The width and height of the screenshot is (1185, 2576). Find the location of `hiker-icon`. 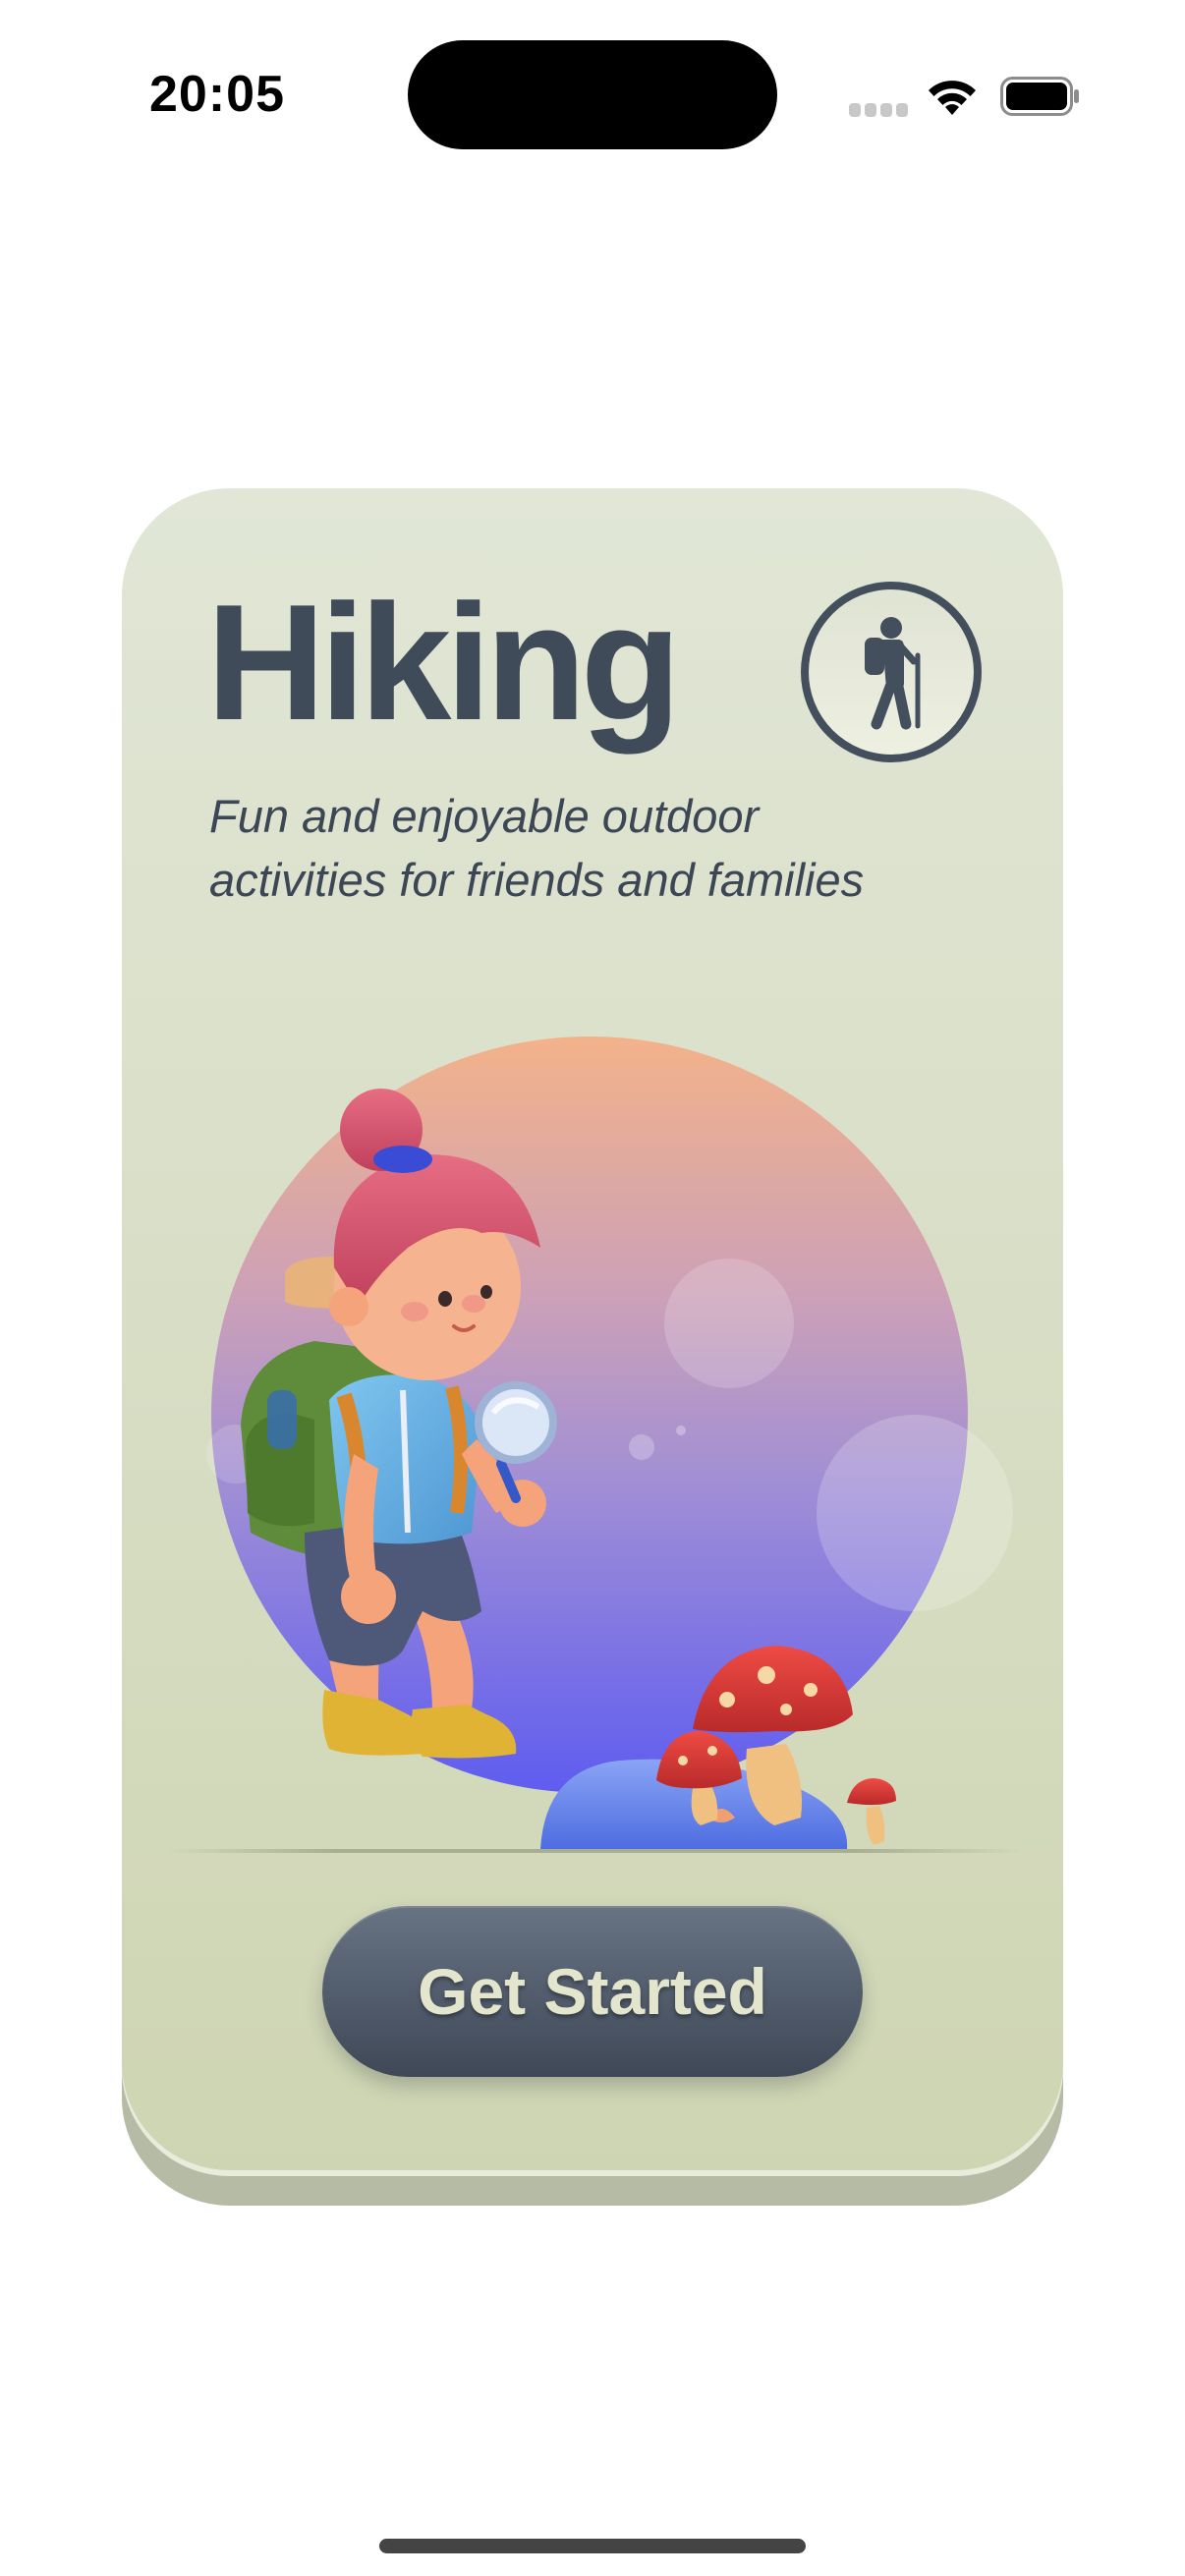

hiker-icon is located at coordinates (892, 672).